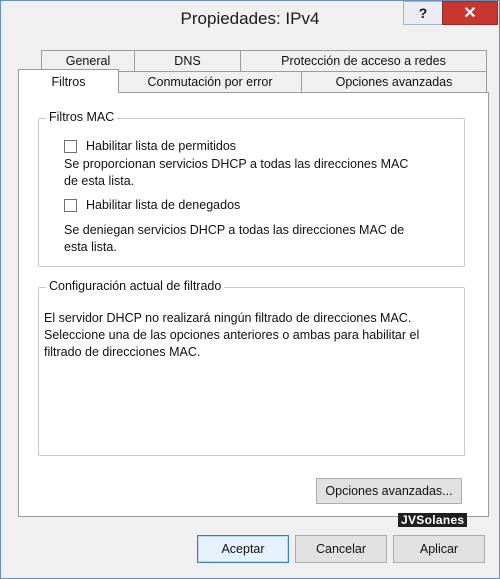 The image size is (500, 579). I want to click on watermark-logo: JVSolanes, so click(433, 520).